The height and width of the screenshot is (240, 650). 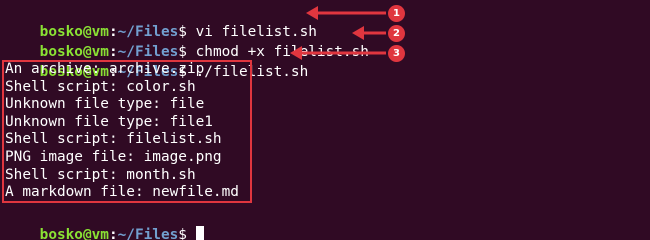 I want to click on command-line-2: bosko@vm:~/Files$ chmod +x filelist.sh, so click(x=187, y=41).